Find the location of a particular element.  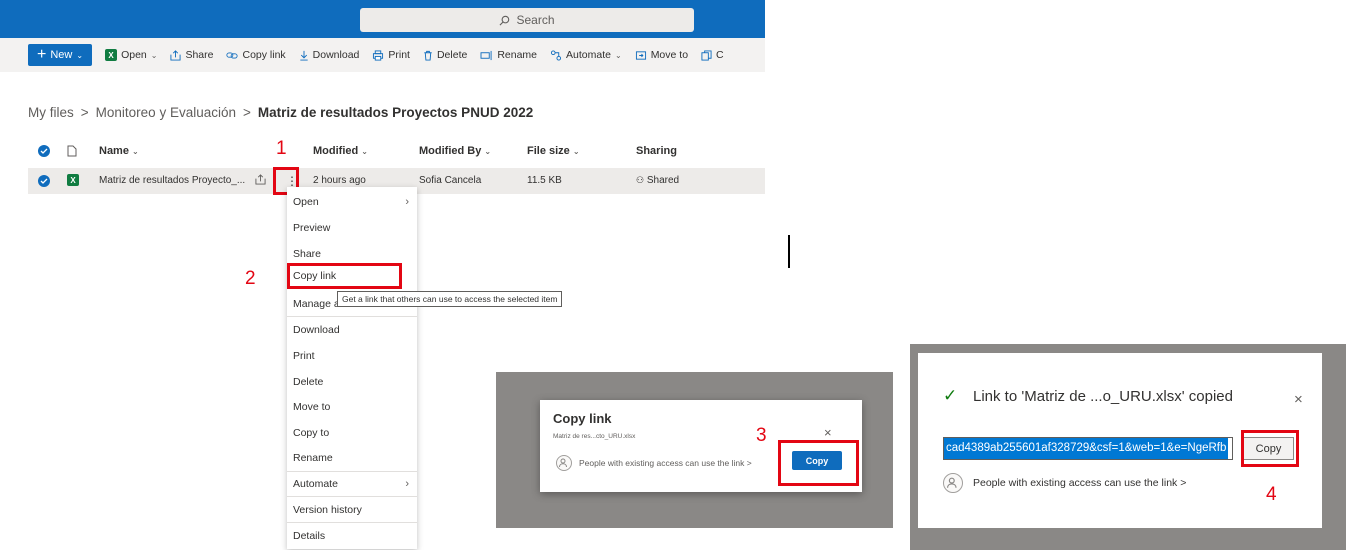

plus-icon: + is located at coordinates (42, 54).